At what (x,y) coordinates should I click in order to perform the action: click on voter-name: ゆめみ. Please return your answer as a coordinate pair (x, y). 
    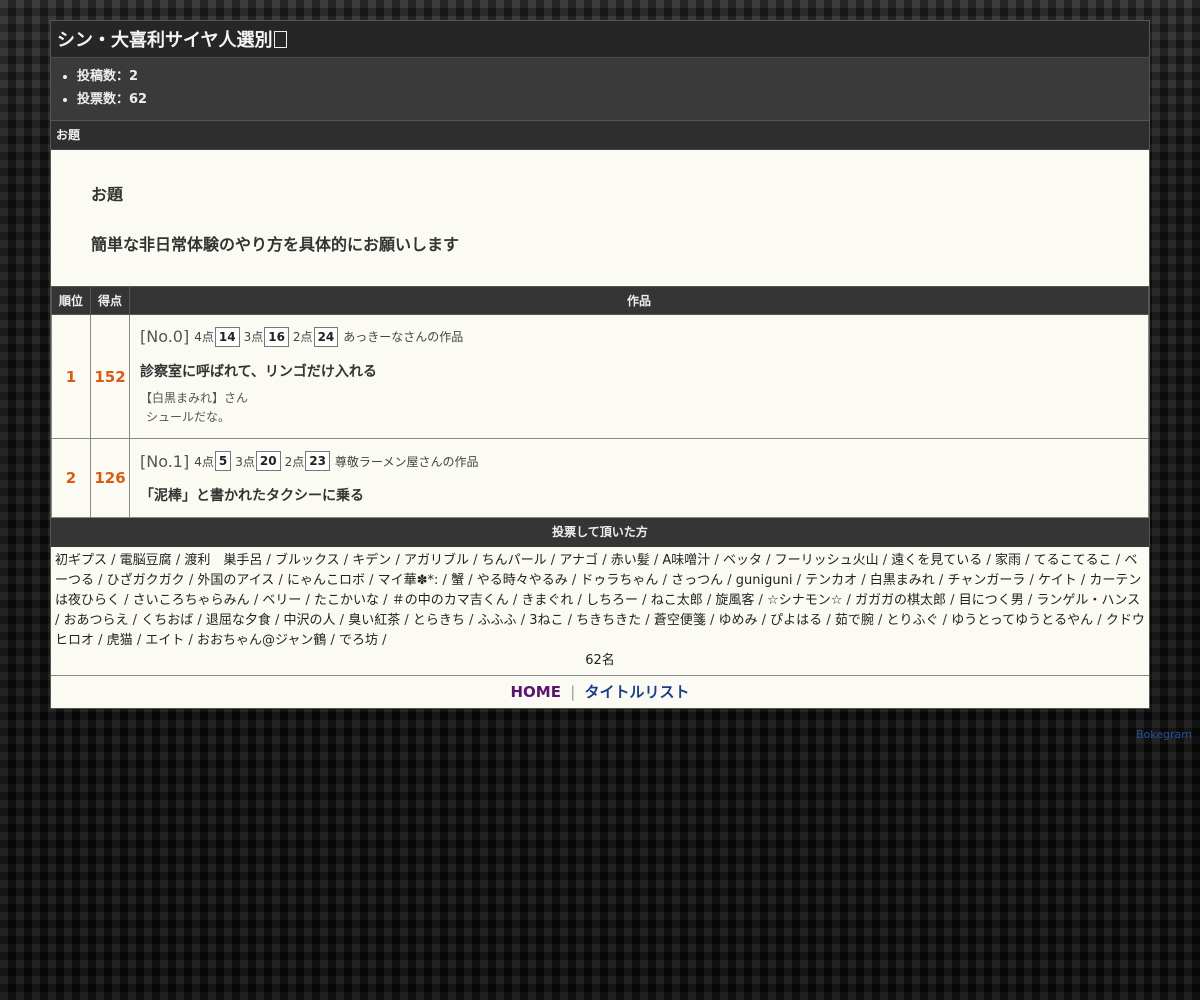
    Looking at the image, I should click on (738, 620).